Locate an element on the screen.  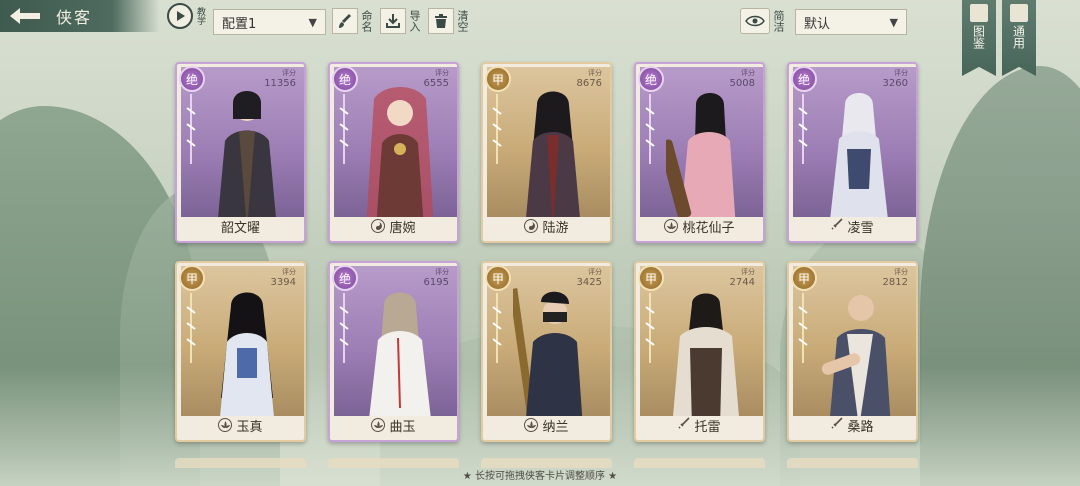
score-display: 评分 5008 is located at coordinates (742, 79).